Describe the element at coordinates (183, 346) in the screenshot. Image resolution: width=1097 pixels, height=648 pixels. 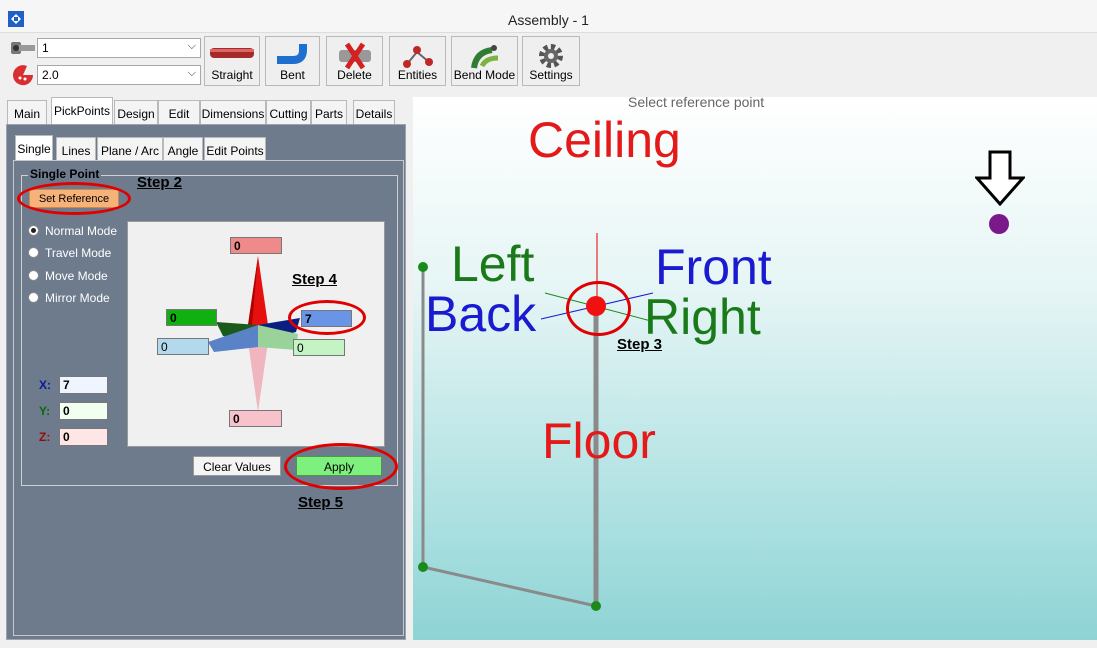
I see `back-field: 0` at that location.